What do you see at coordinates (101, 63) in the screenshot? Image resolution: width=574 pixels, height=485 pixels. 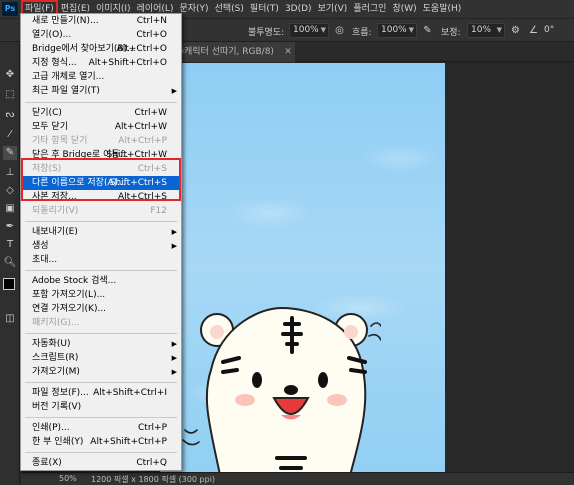 I see `menu-item-open-as: 지정 형식... Alt+Shift+Ctrl+O` at bounding box center [101, 63].